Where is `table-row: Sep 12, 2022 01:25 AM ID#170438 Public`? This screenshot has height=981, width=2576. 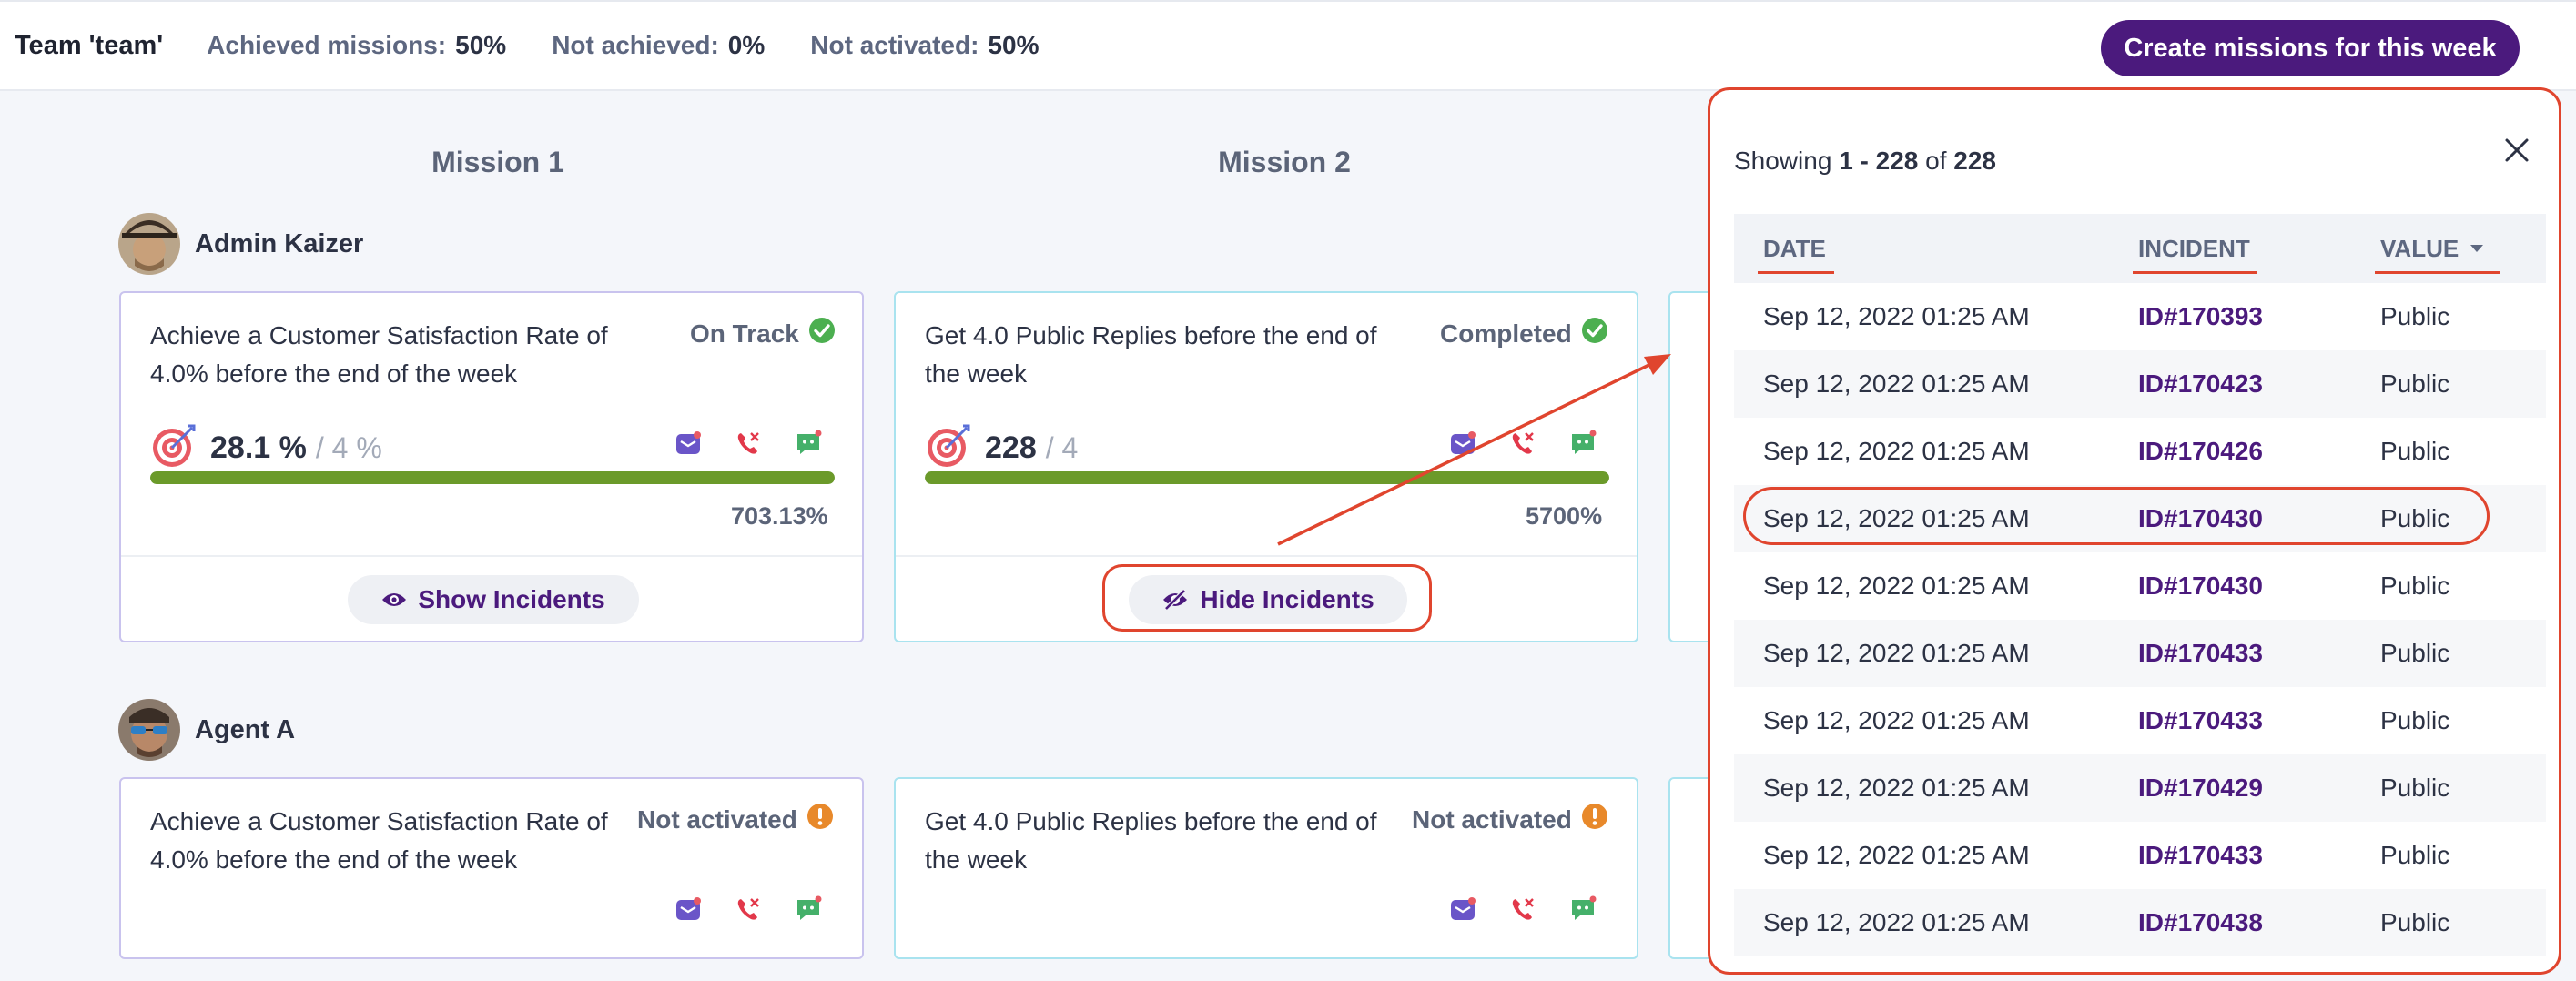 table-row: Sep 12, 2022 01:25 AM ID#170438 Public is located at coordinates (2140, 922).